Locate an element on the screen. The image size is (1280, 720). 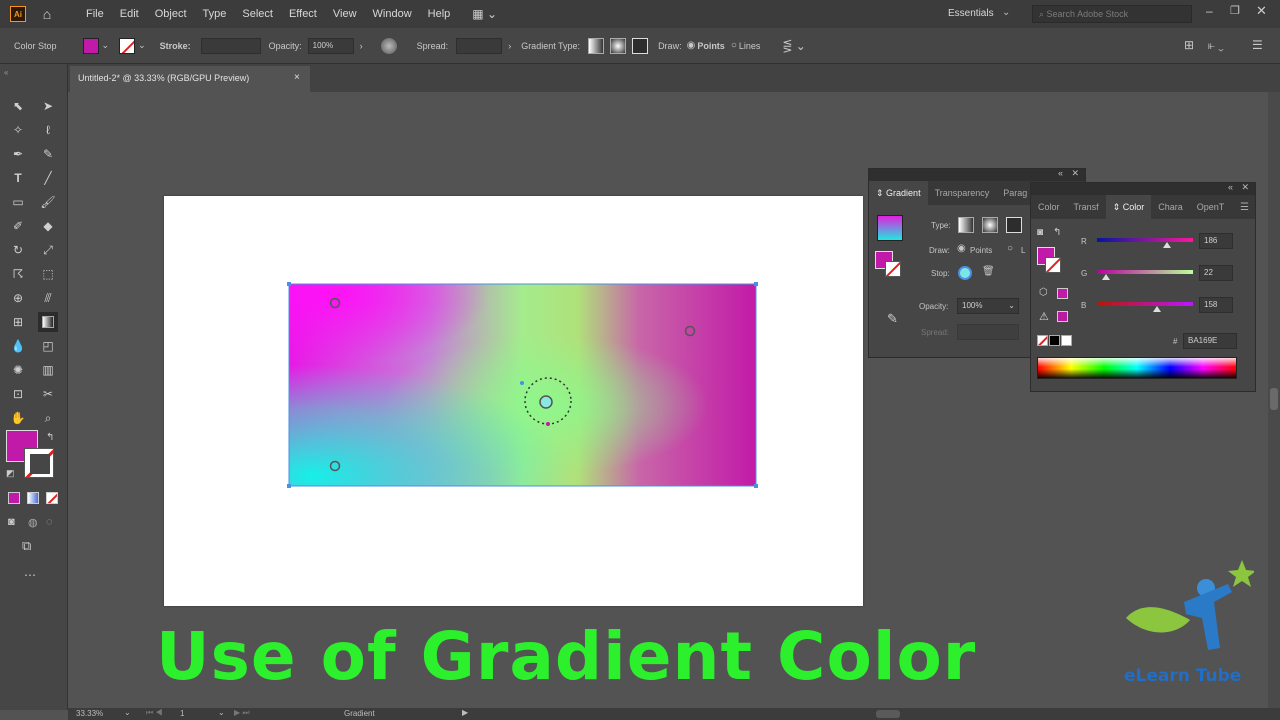
horizontal-scrollbar-thumb is located at coordinates (888, 714).